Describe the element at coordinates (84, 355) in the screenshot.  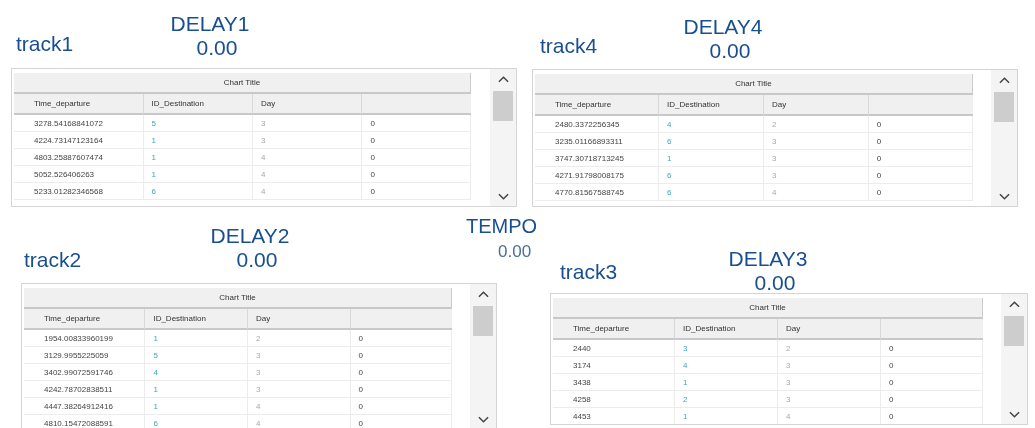
I see `table-cell: 3129.9955225059` at that location.